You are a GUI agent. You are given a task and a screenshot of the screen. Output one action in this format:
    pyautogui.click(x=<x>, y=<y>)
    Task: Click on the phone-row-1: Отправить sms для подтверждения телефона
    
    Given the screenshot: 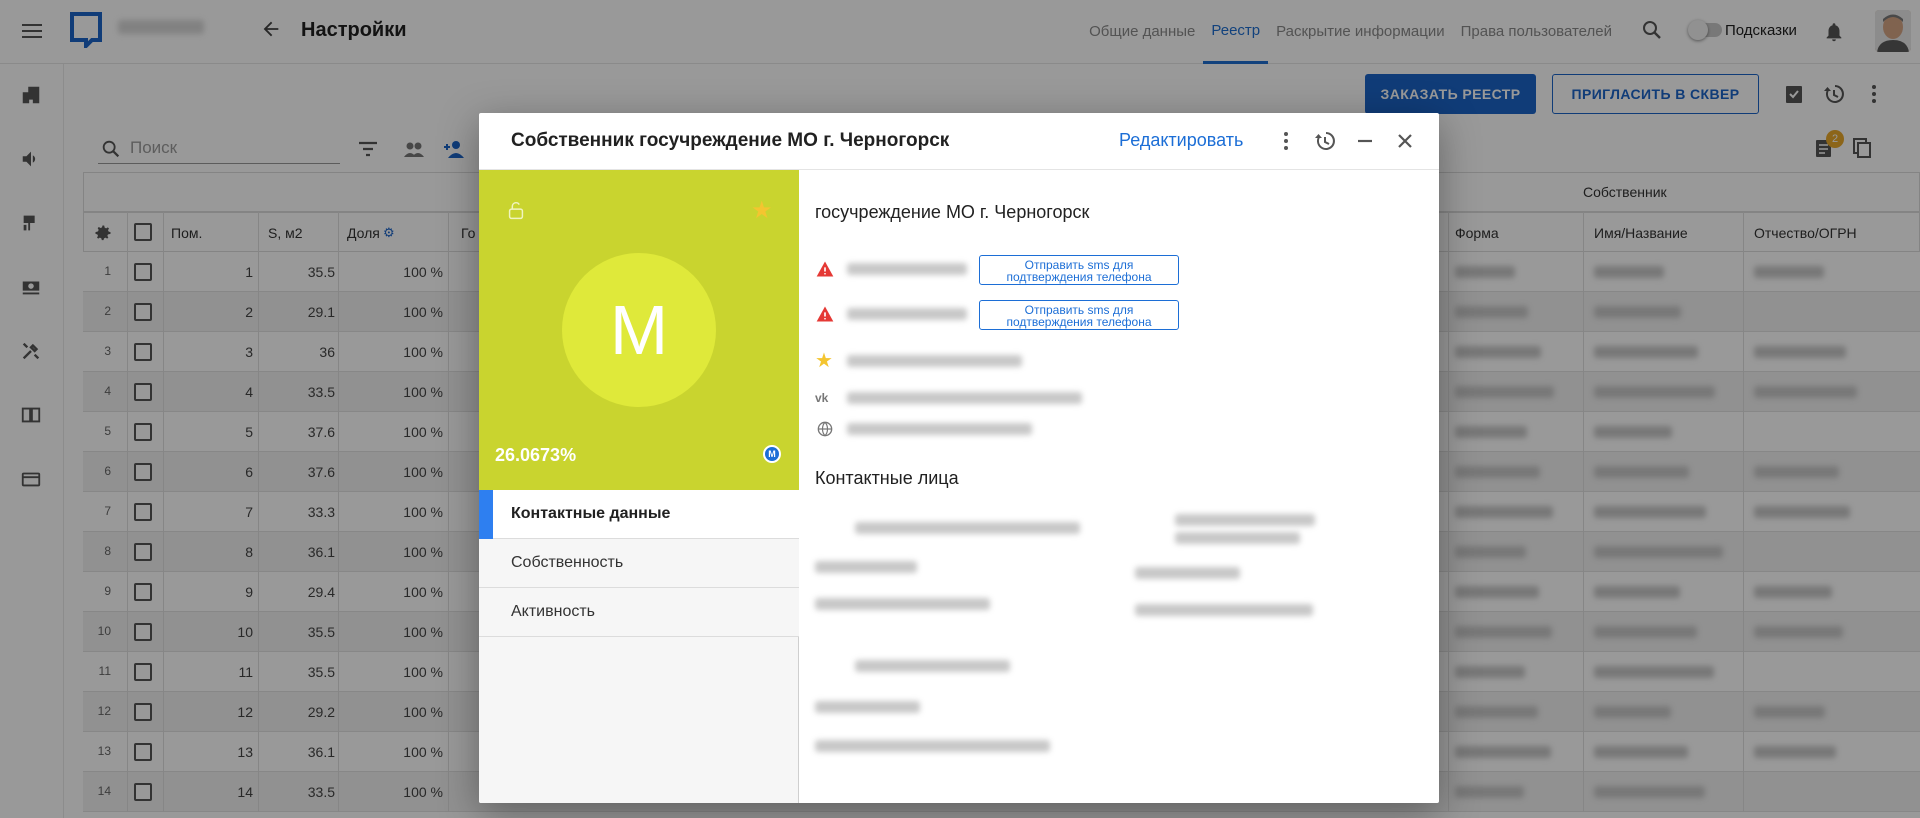 What is the action you would take?
    pyautogui.click(x=1115, y=270)
    